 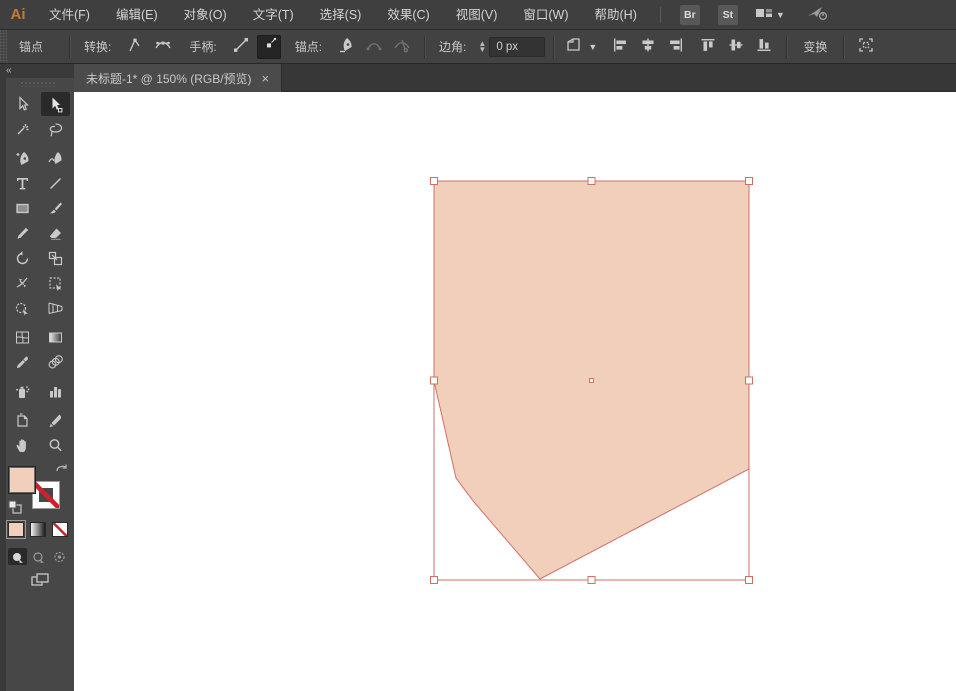 I want to click on rotate-tool, so click(x=22, y=258).